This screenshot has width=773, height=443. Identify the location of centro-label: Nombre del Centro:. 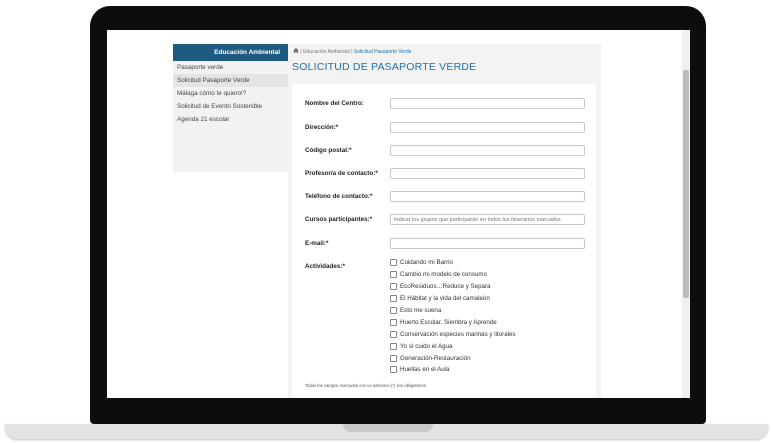
(334, 103).